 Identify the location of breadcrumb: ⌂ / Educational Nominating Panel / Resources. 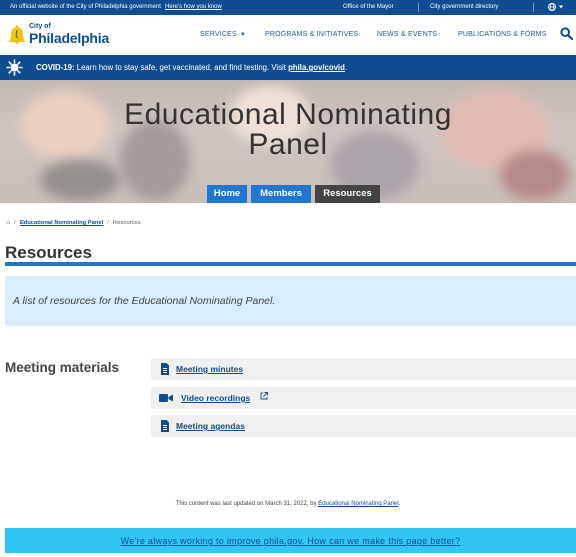
(73, 222).